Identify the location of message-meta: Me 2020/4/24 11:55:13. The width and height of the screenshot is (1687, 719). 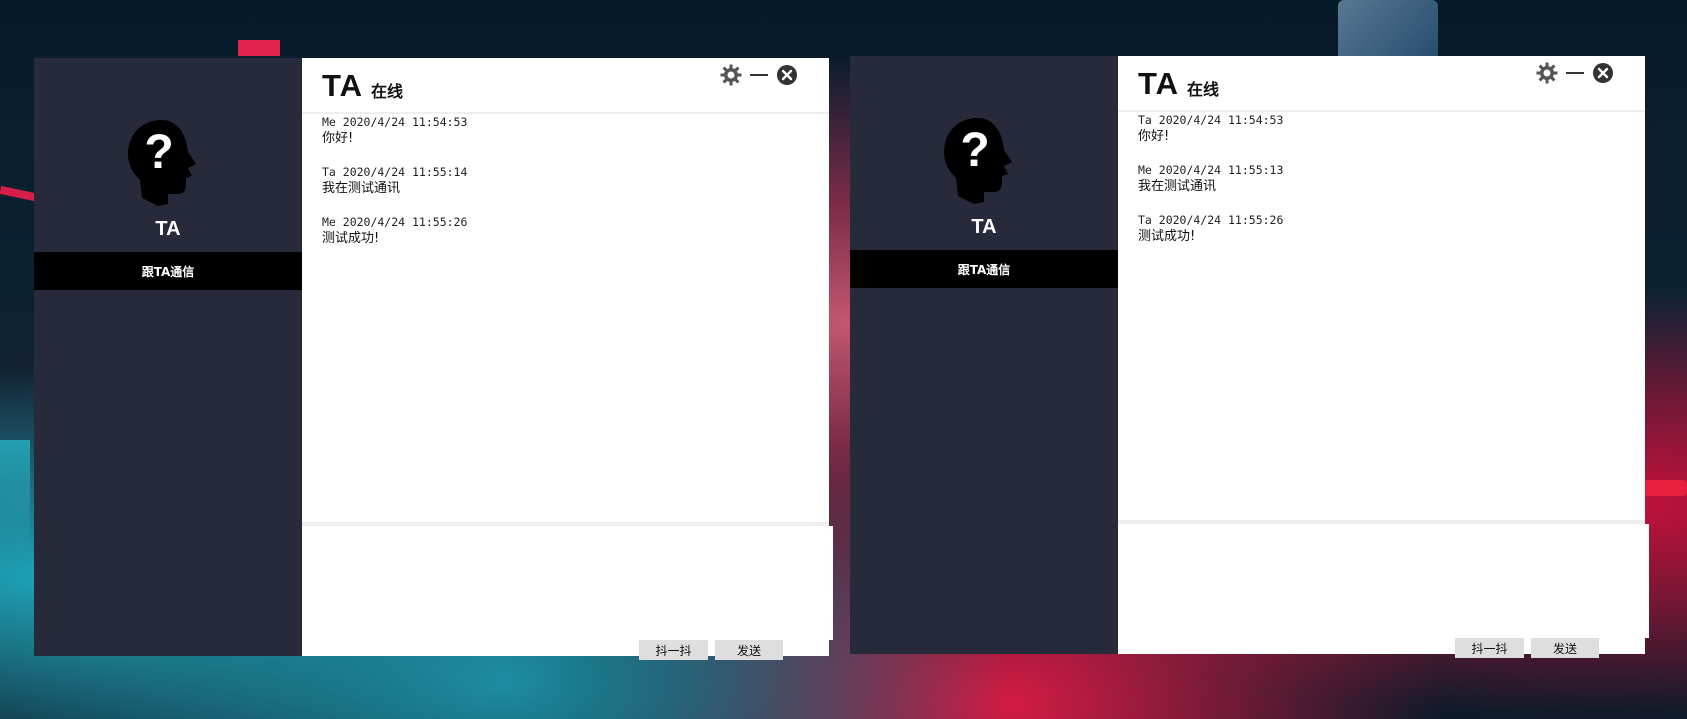
(1211, 170).